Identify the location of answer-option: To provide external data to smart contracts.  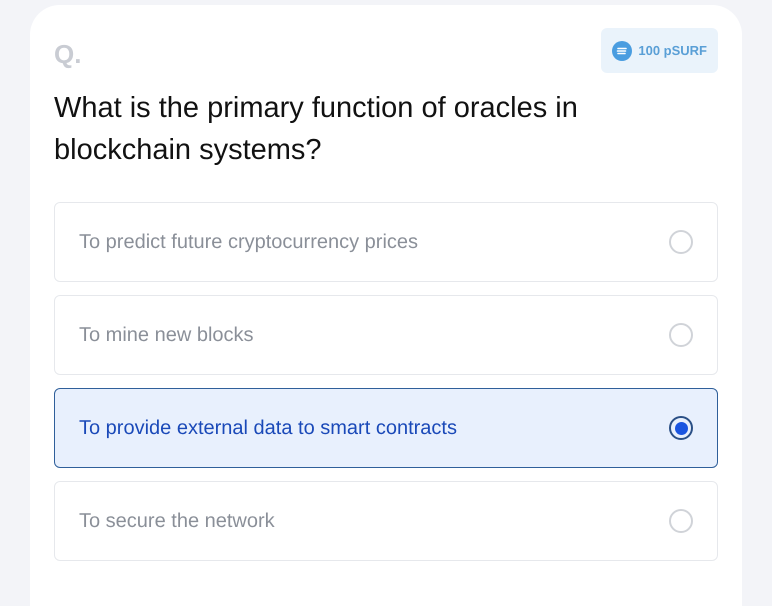
(386, 428).